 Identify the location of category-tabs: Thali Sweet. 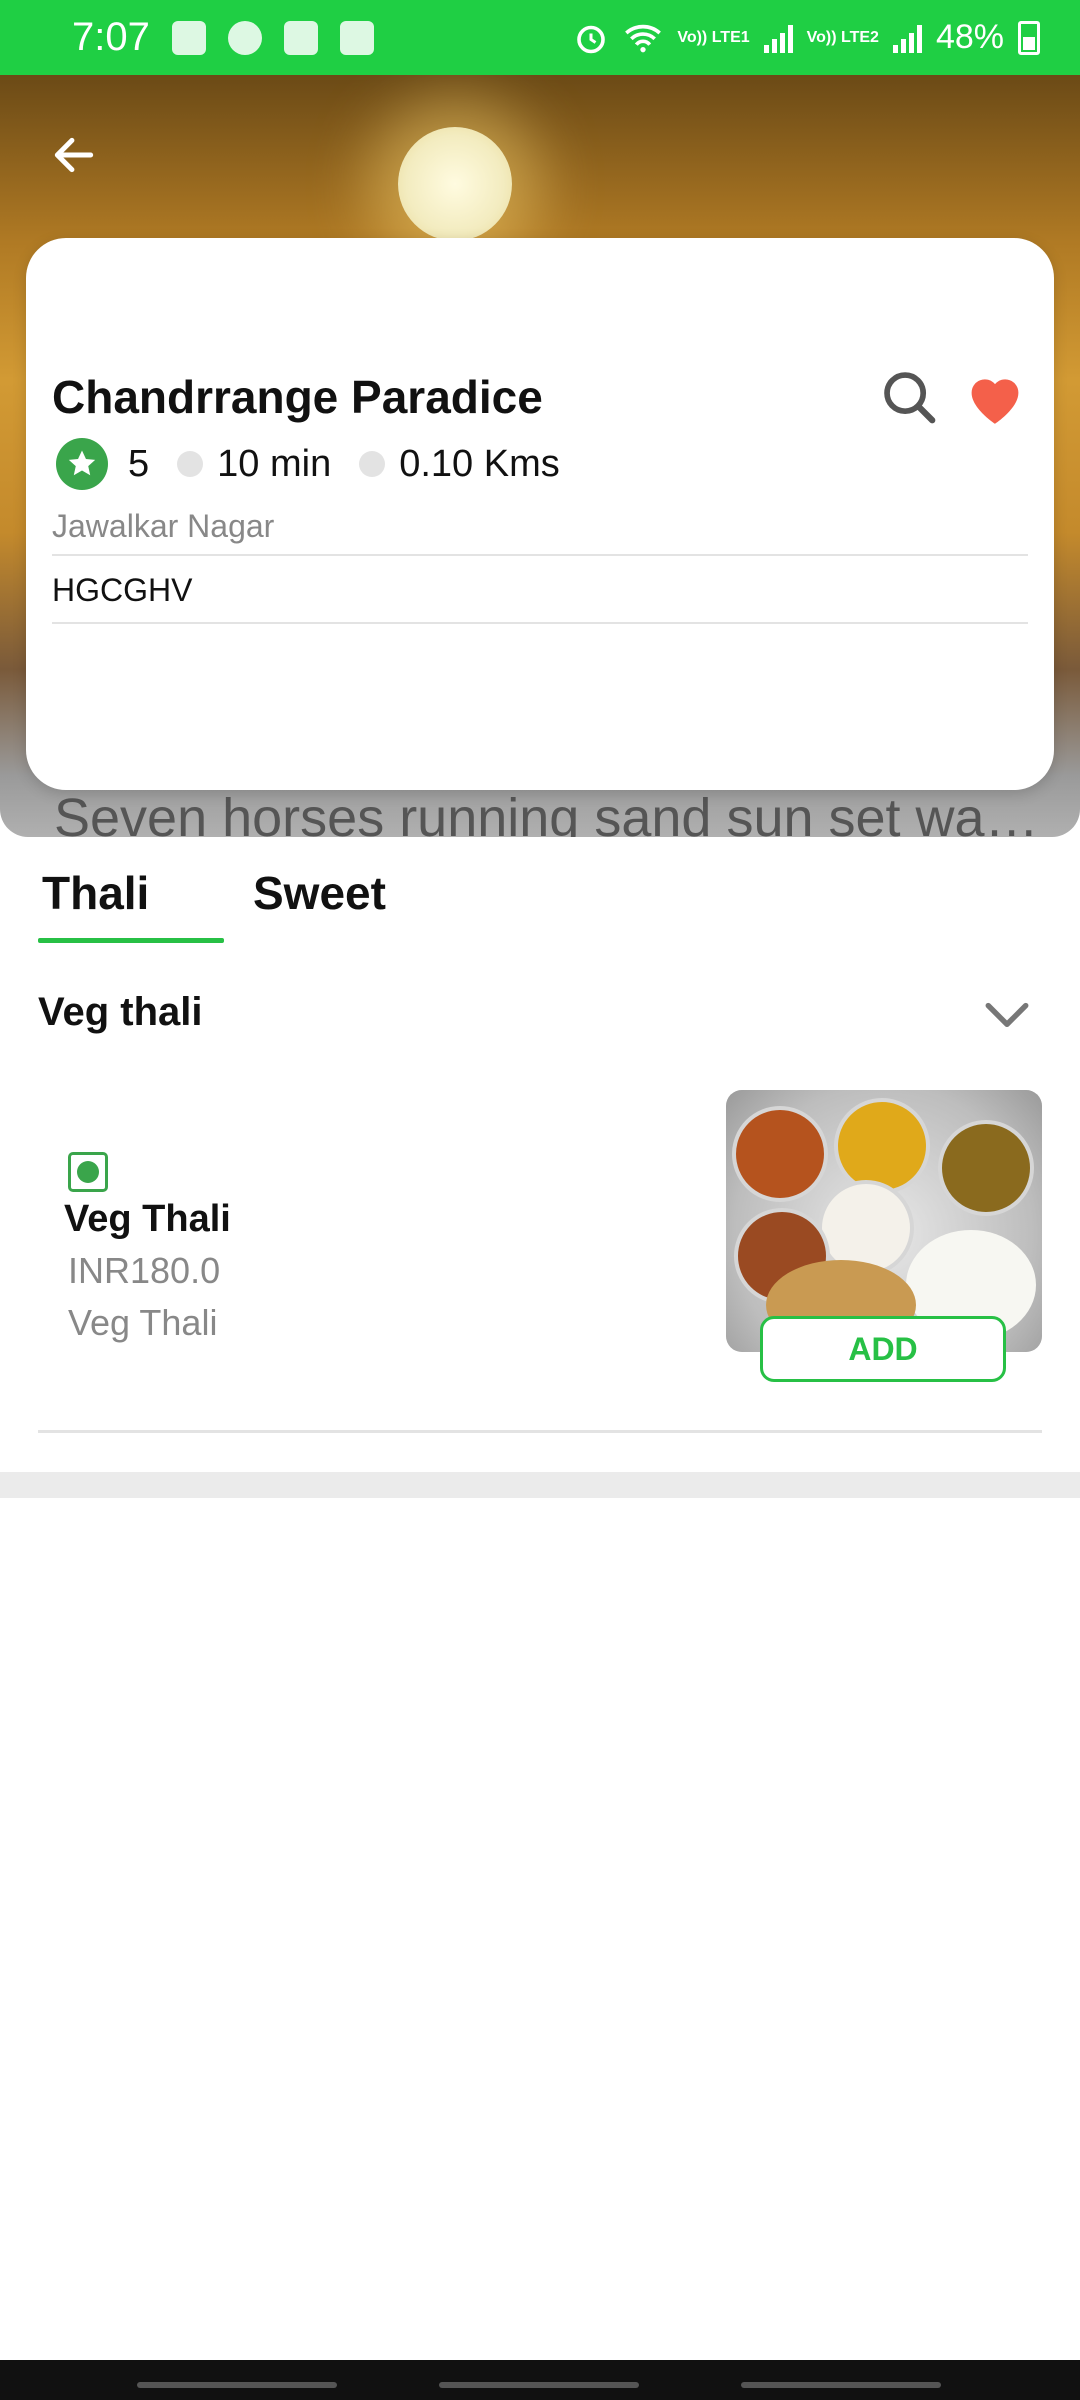
(540, 906).